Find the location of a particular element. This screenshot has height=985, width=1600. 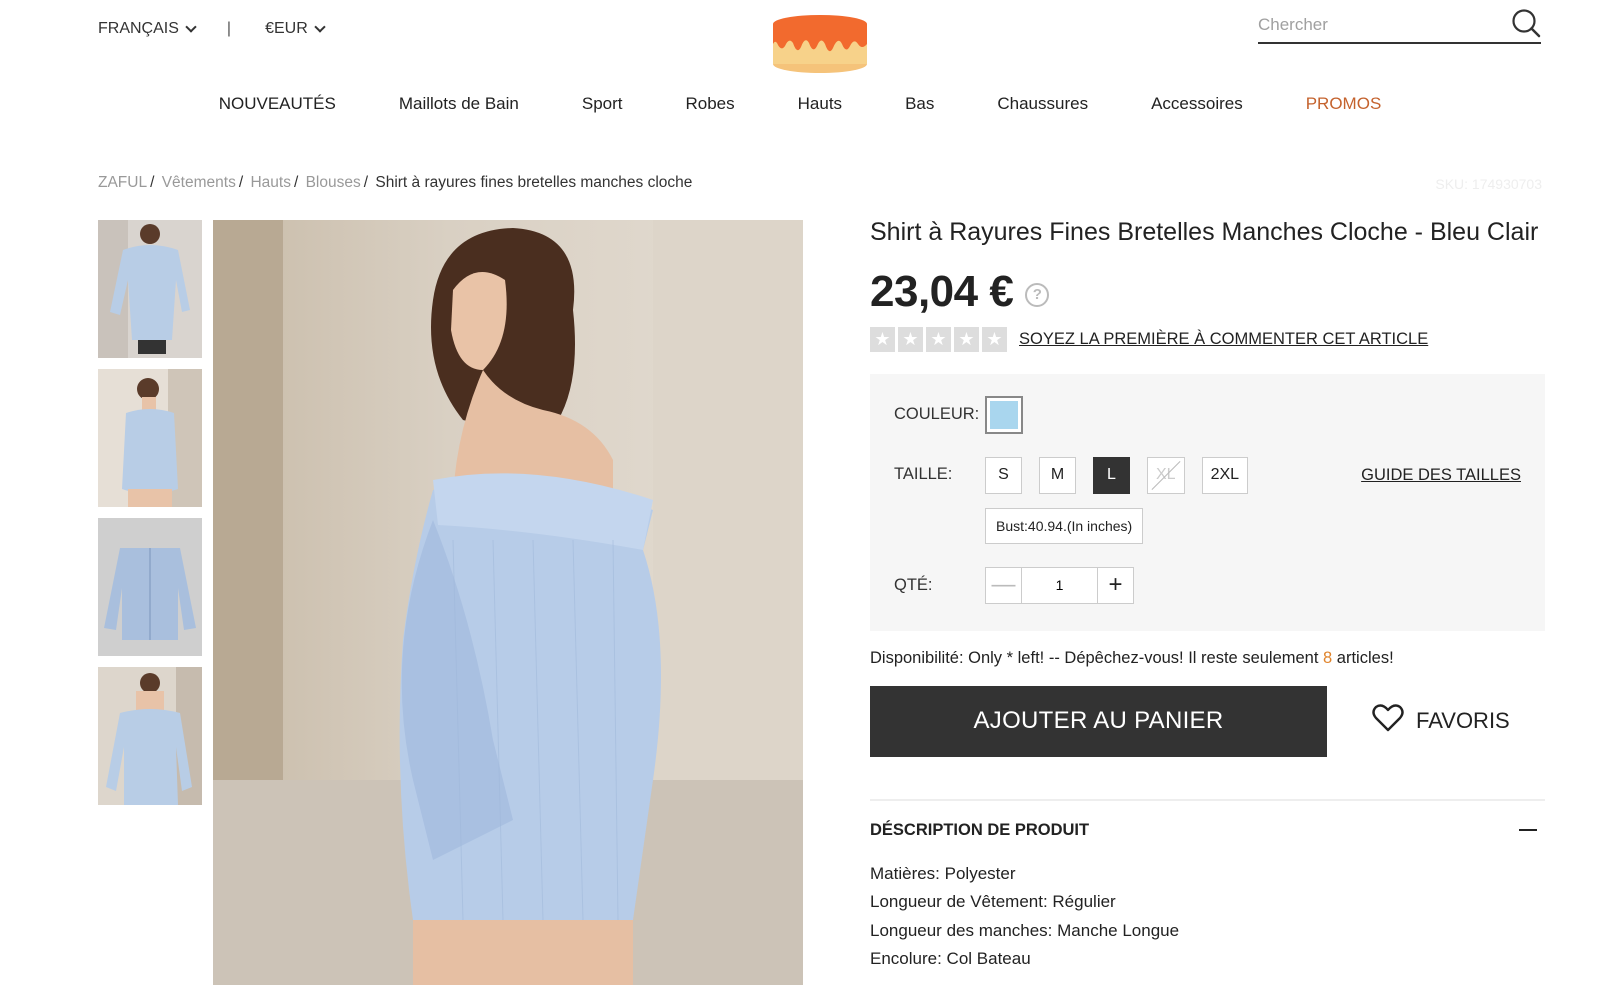

stock-count: 8 is located at coordinates (1328, 657).